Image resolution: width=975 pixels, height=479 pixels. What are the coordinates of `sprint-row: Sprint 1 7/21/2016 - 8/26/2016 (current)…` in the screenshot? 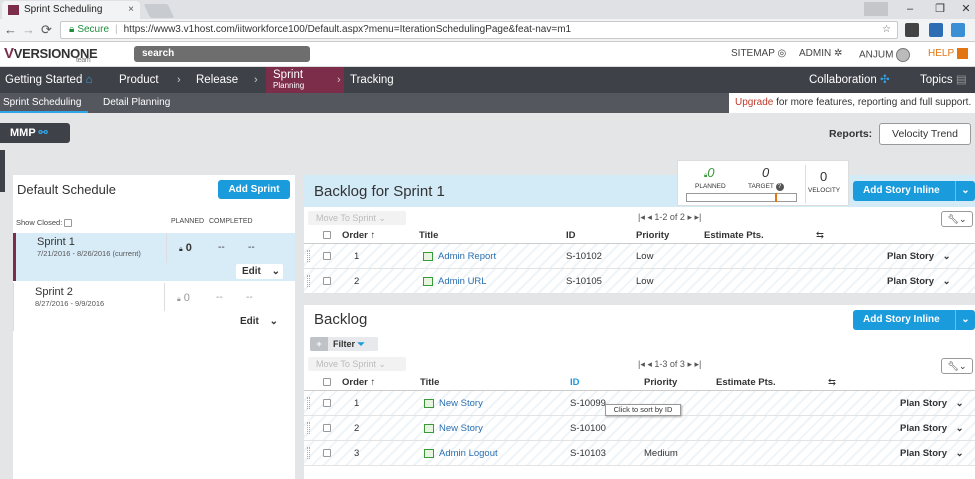 It's located at (154, 257).